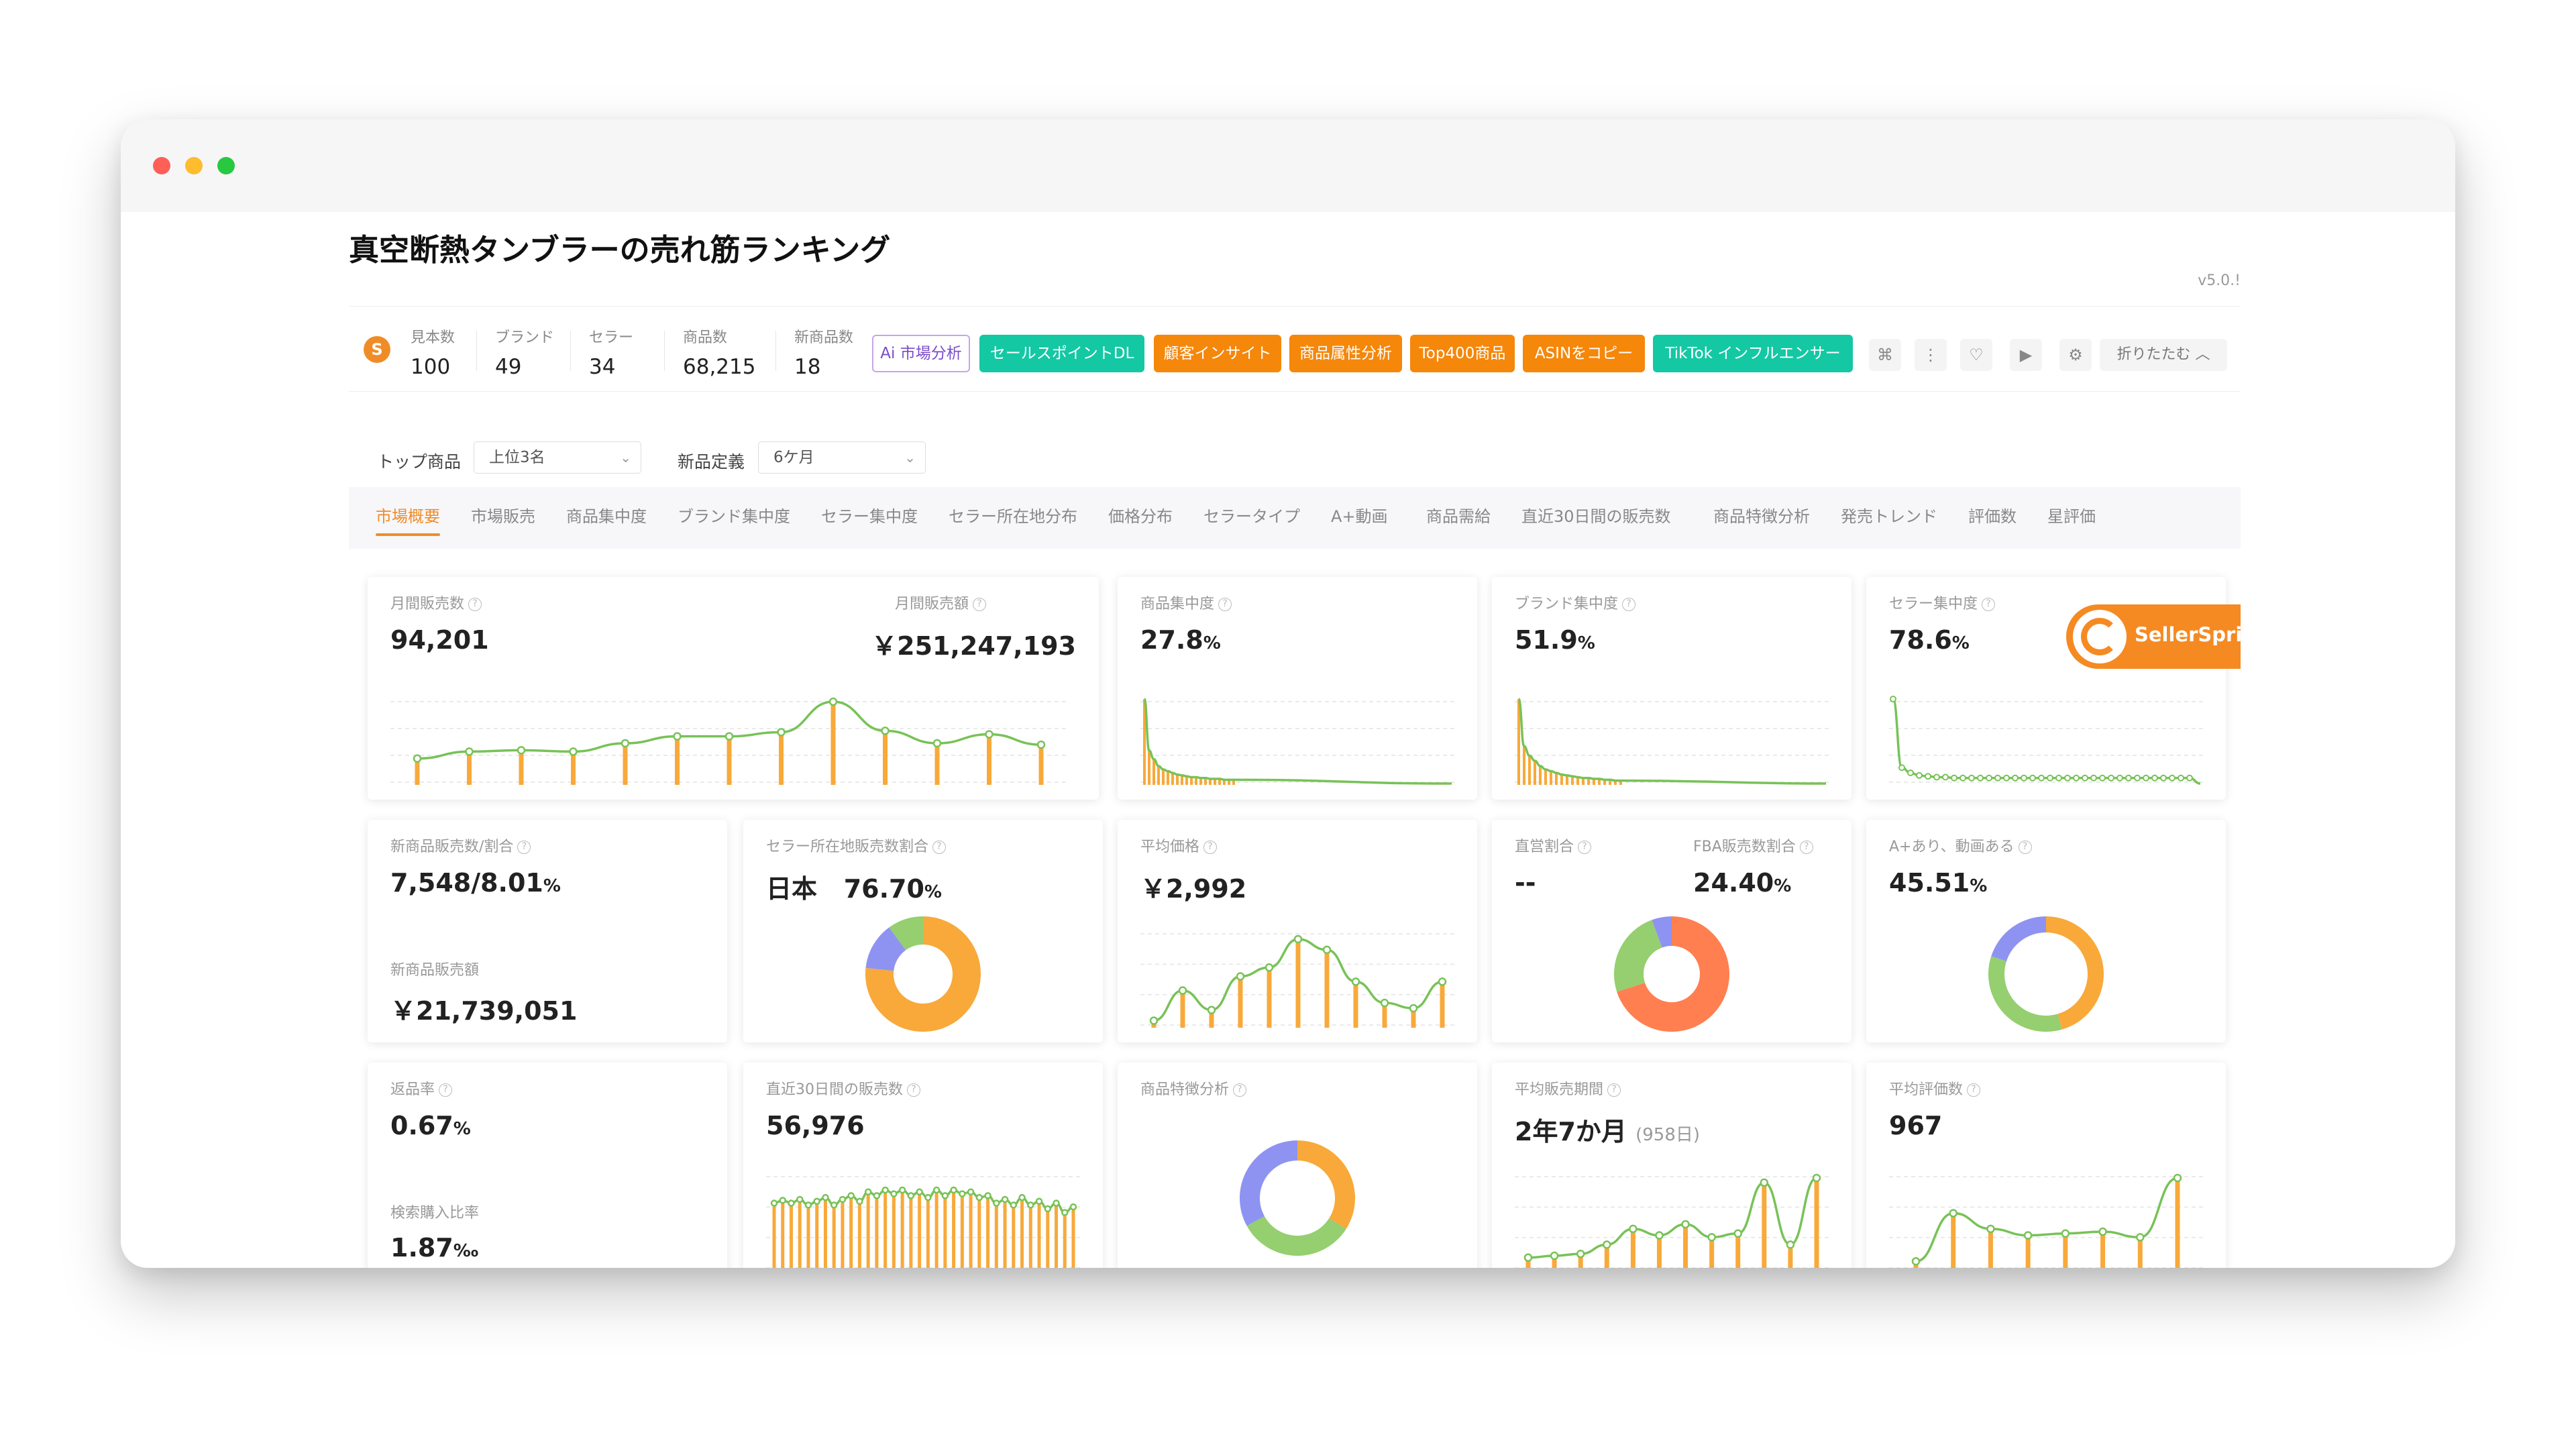  I want to click on video-play-icon: ▶, so click(2026, 355).